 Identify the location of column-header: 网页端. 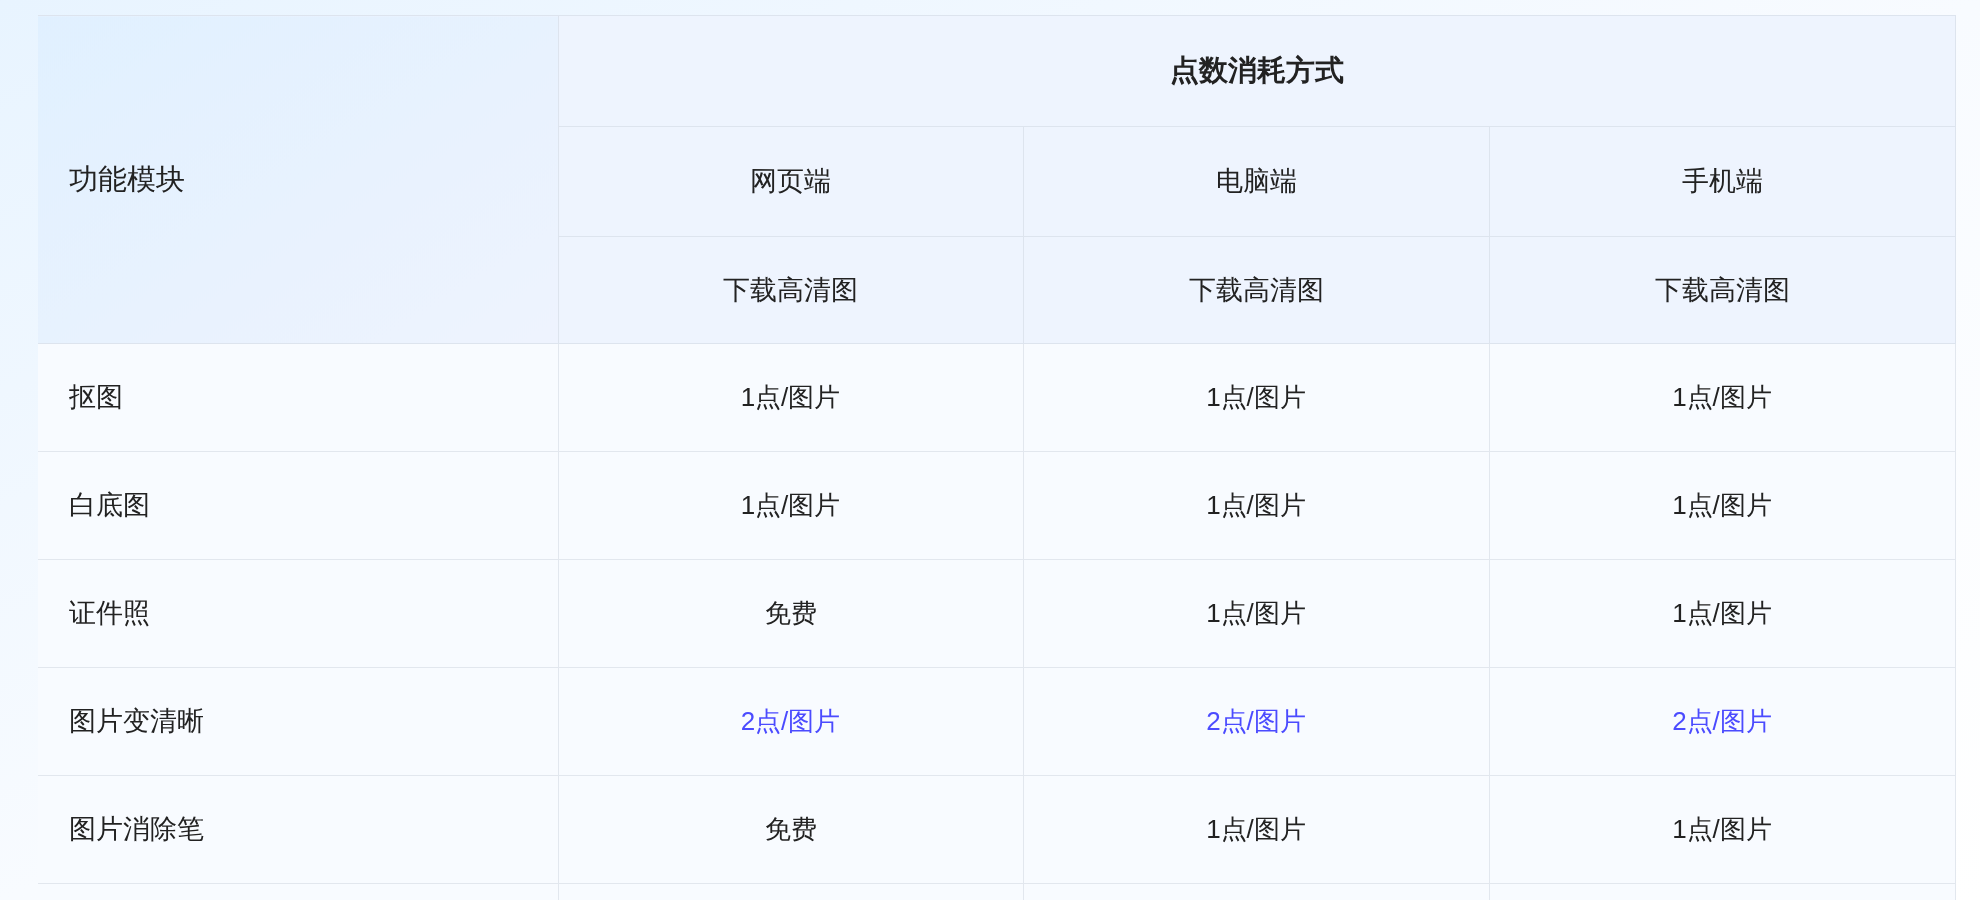
(790, 181).